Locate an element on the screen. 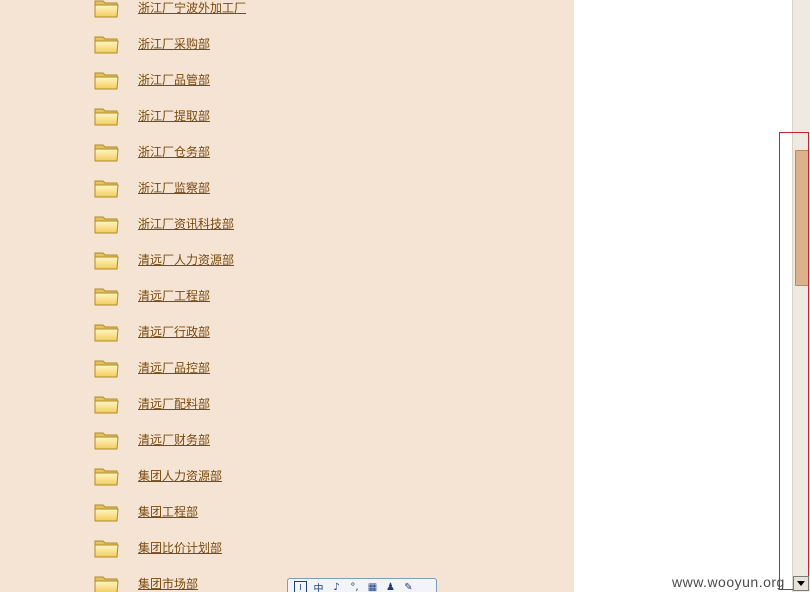 The image size is (810, 592). folder-link: 浙江厂监察部 is located at coordinates (174, 188).